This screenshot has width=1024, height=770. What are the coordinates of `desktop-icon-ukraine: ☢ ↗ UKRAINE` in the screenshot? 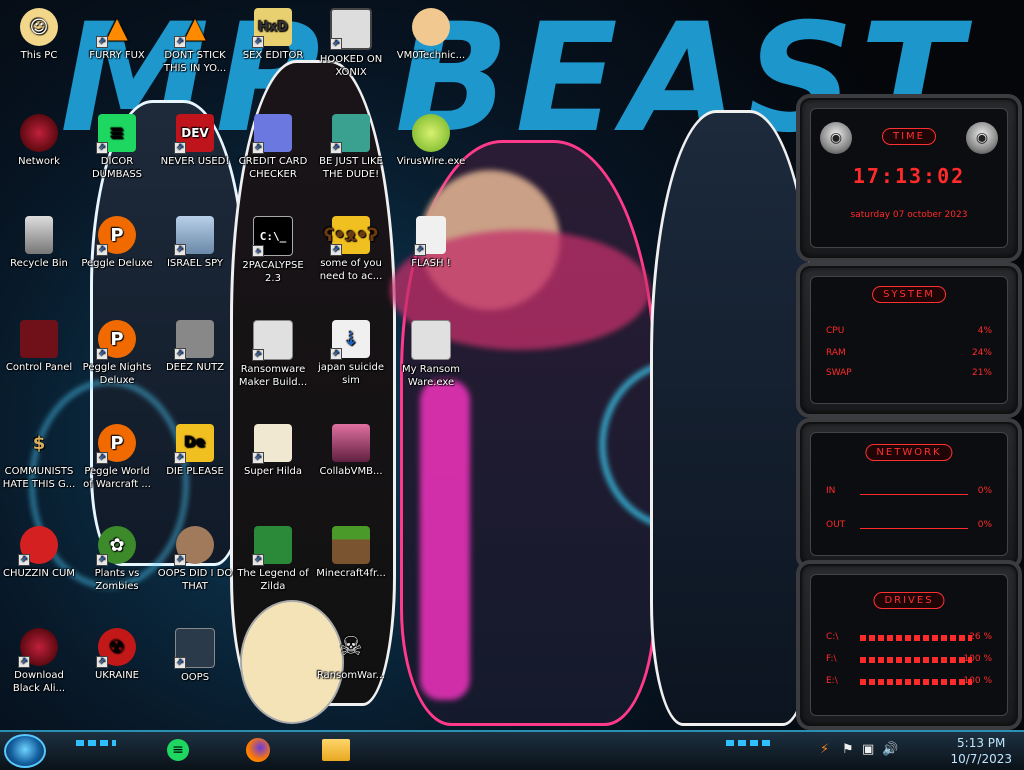 It's located at (117, 655).